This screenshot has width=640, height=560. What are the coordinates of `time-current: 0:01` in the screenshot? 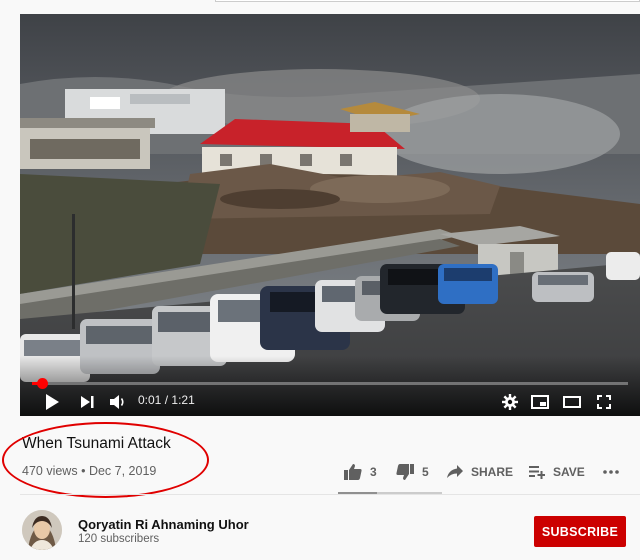 It's located at (150, 400).